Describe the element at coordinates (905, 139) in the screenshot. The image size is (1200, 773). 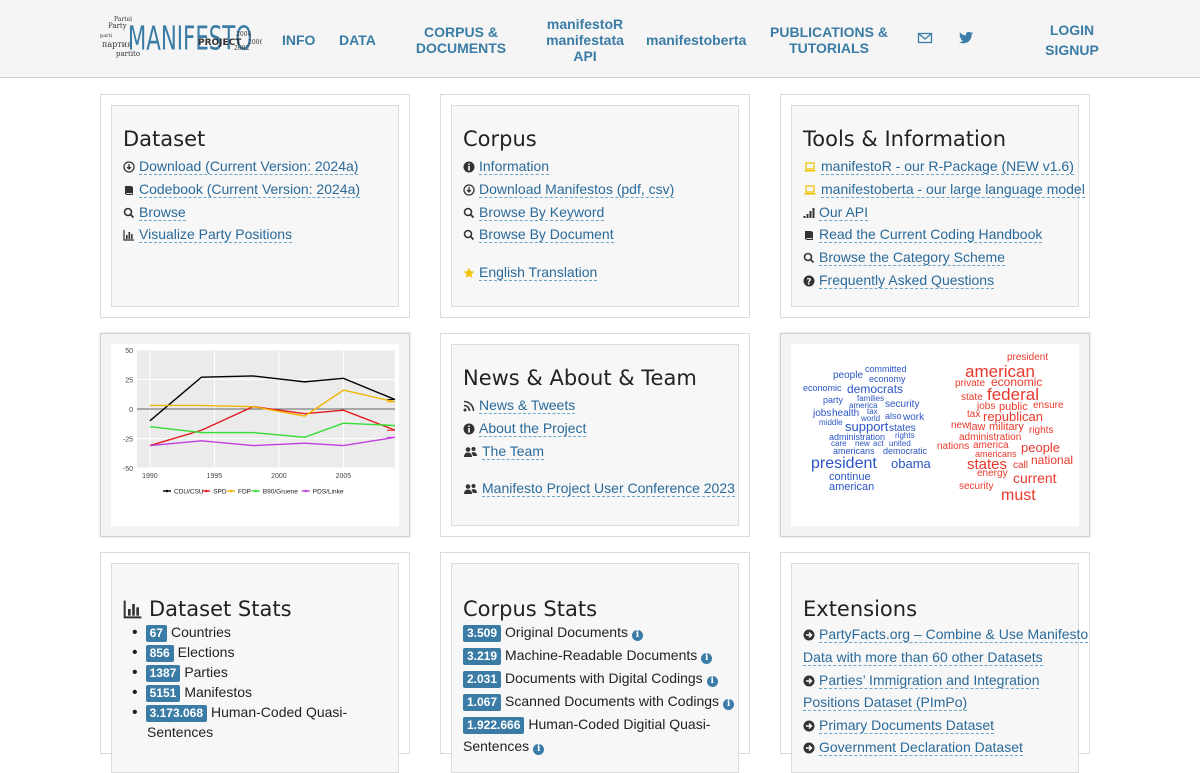
I see `tools-title: Tools & Information` at that location.